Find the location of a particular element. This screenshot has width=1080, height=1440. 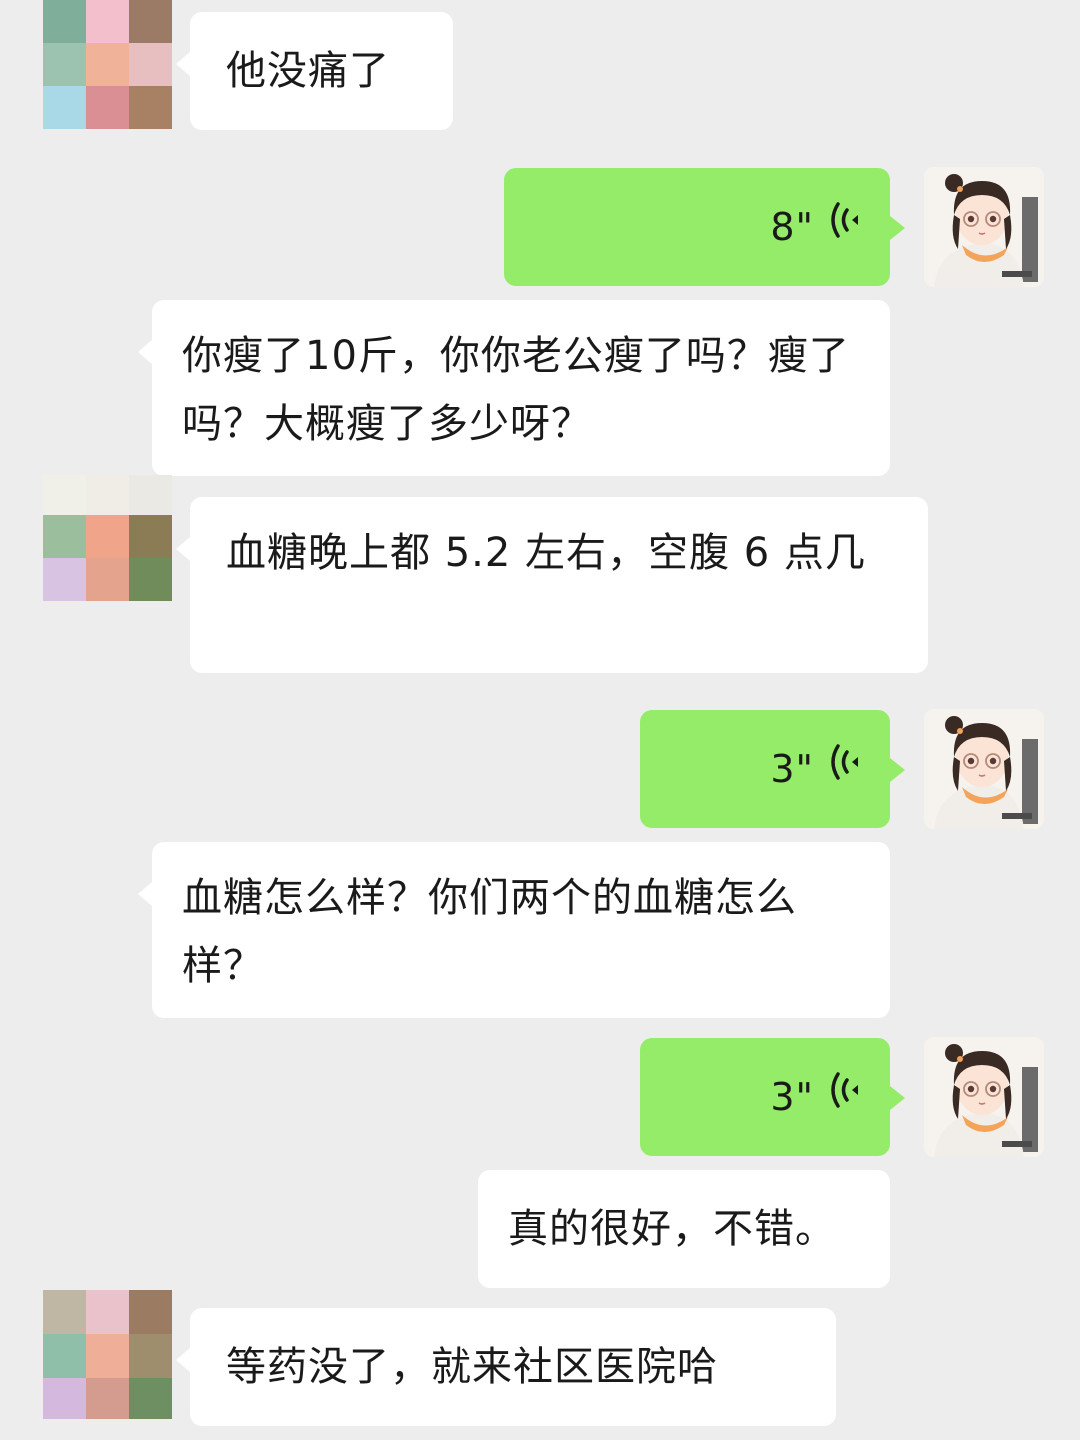

message-bubble-incoming: 他没痛了 is located at coordinates (314, 71).